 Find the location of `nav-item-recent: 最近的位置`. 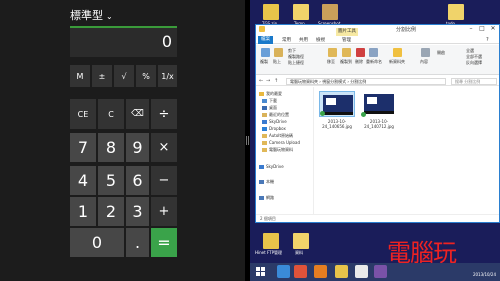

nav-item-recent: 最近的位置 is located at coordinates (275, 115).